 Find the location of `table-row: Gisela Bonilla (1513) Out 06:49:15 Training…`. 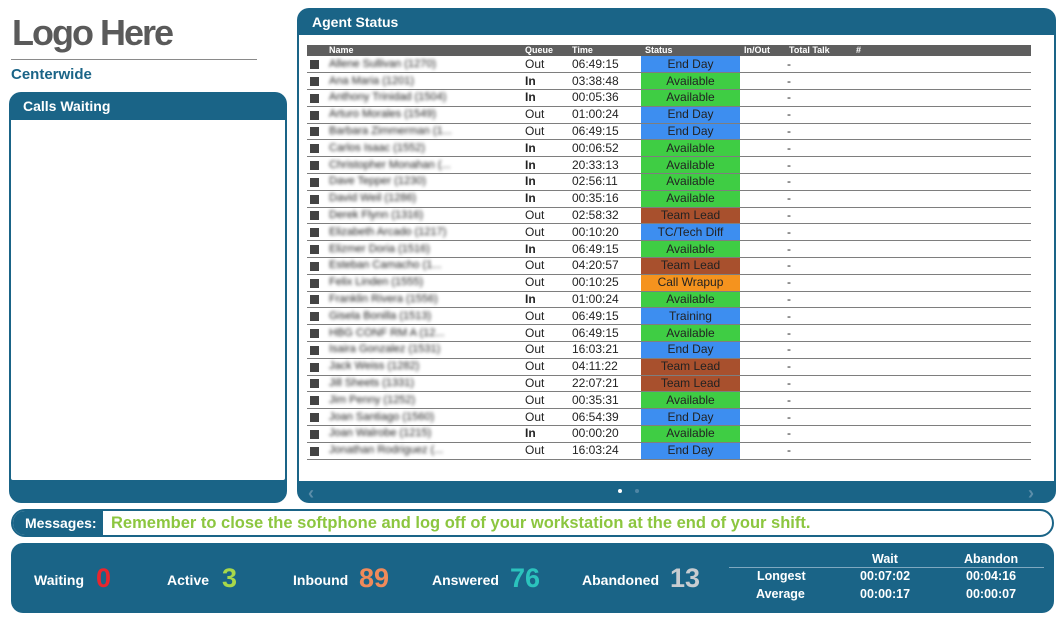

table-row: Gisela Bonilla (1513) Out 06:49:15 Training… is located at coordinates (669, 316).